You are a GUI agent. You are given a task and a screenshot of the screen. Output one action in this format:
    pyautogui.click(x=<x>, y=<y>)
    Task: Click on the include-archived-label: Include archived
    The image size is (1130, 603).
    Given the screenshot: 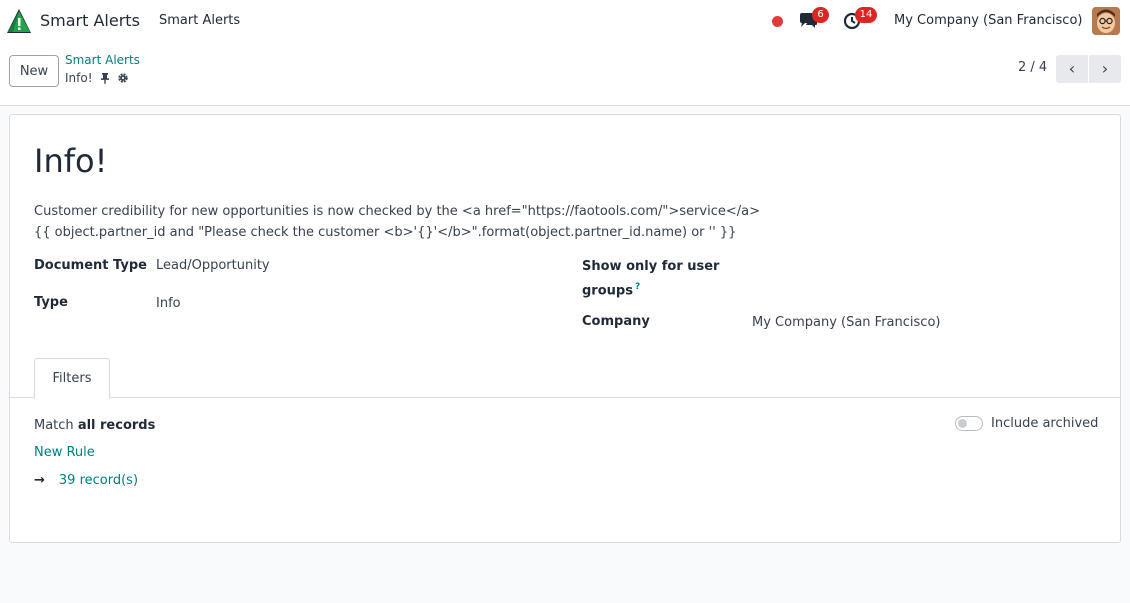 What is the action you would take?
    pyautogui.click(x=1044, y=423)
    